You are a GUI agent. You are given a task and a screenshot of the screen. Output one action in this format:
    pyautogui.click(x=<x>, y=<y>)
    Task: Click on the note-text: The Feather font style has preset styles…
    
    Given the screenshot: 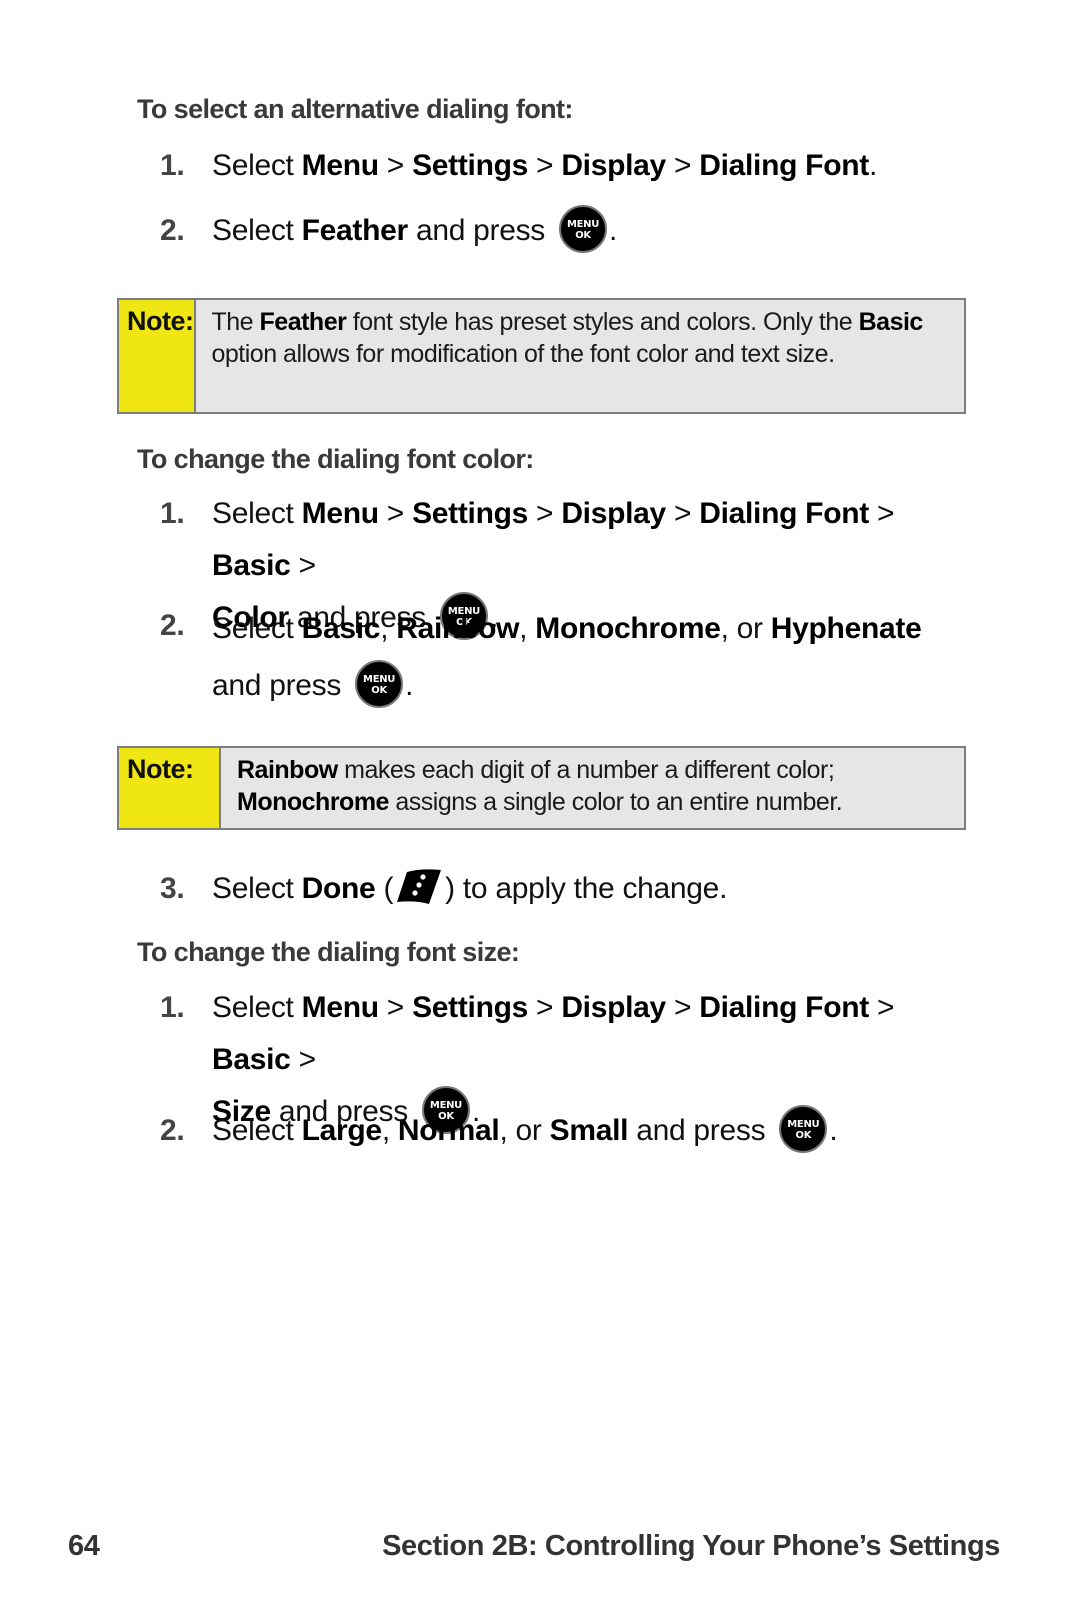 What is the action you would take?
    pyautogui.click(x=580, y=356)
    